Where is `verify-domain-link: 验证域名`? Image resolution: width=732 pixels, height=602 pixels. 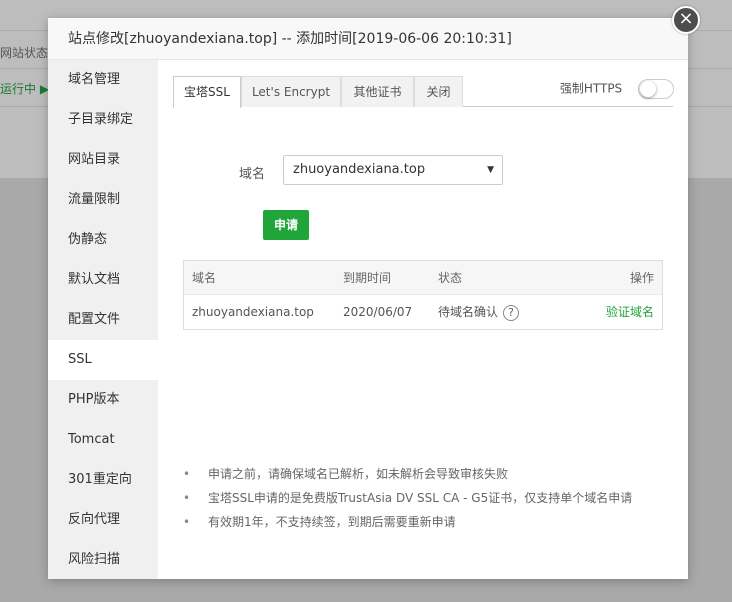
verify-domain-link: 验证域名 is located at coordinates (630, 312).